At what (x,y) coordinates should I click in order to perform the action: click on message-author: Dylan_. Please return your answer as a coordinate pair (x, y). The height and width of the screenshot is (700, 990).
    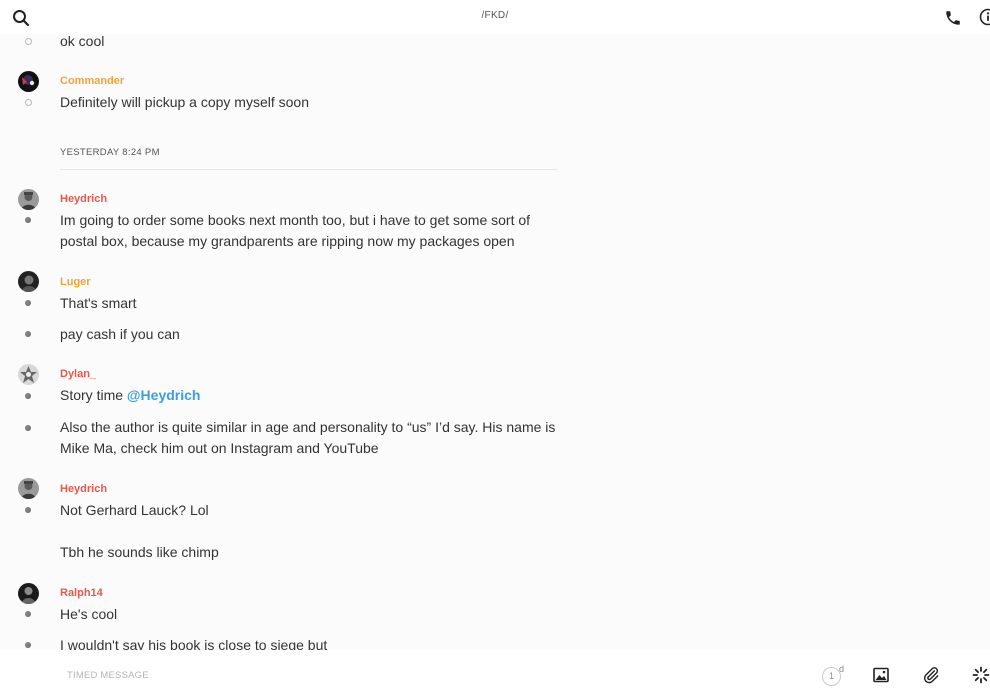
    Looking at the image, I should click on (78, 374).